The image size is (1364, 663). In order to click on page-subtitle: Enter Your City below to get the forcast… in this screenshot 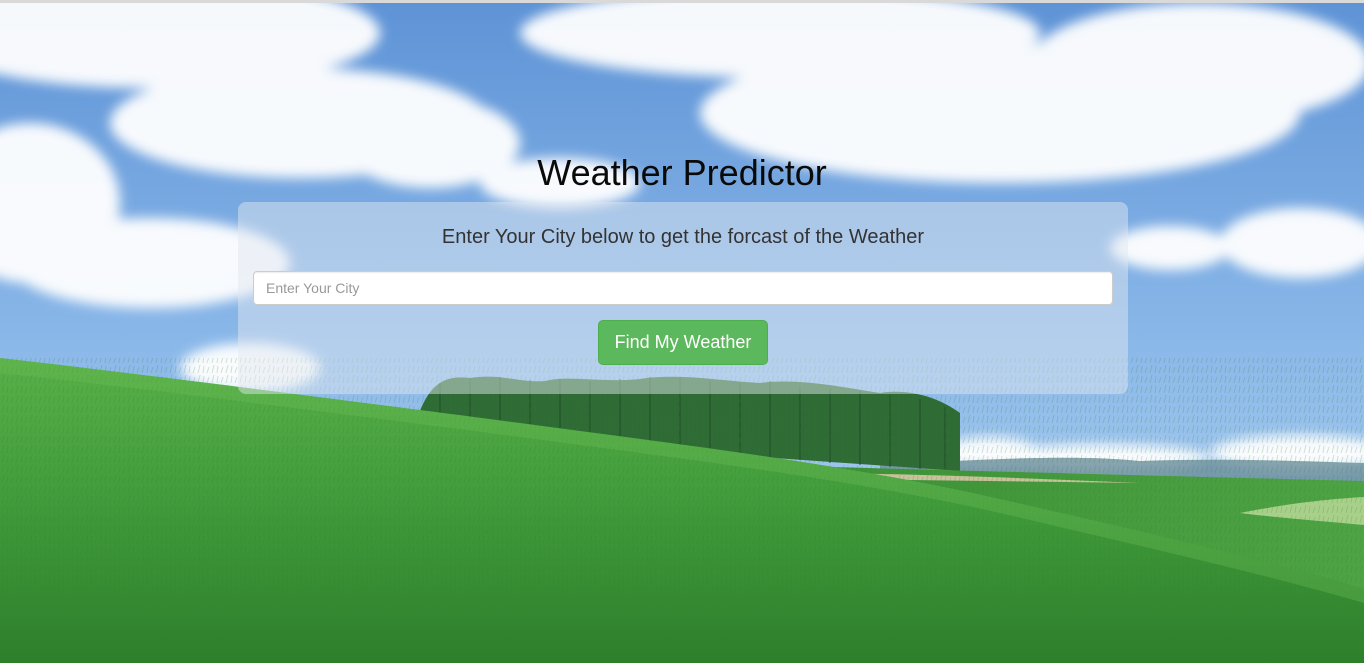, I will do `click(683, 237)`.